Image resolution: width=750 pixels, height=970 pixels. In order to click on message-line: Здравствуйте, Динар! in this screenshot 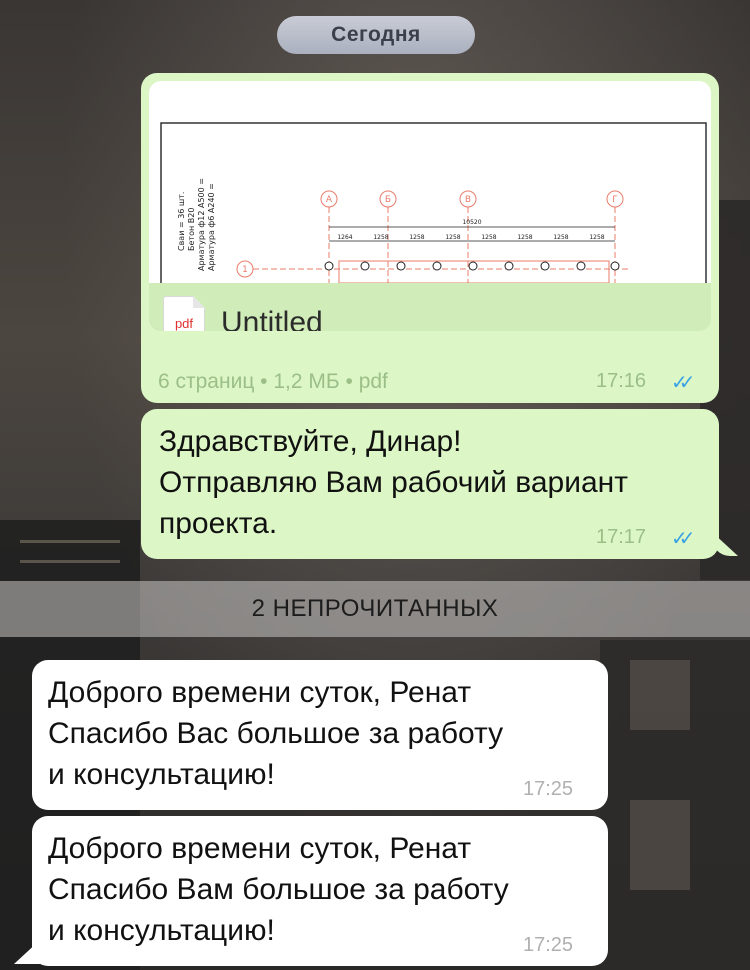, I will do `click(310, 441)`.